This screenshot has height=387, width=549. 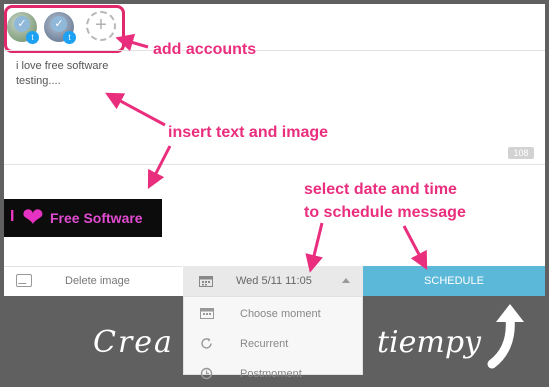 I want to click on callout-insert-text: insert text and image, so click(x=248, y=132).